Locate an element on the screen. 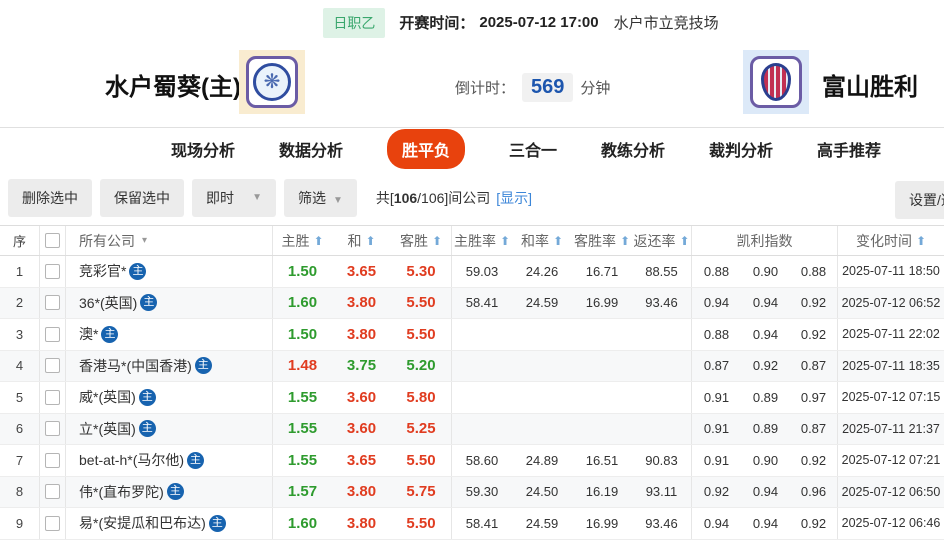 The width and height of the screenshot is (944, 540). odds-cell: 1.57 is located at coordinates (302, 492).